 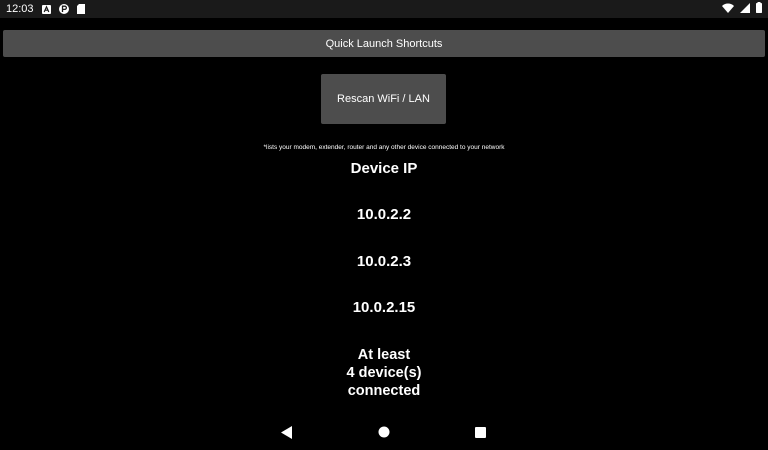 What do you see at coordinates (383, 99) in the screenshot?
I see `rescan-wifi-lan-button: Rescan WiFi / LAN` at bounding box center [383, 99].